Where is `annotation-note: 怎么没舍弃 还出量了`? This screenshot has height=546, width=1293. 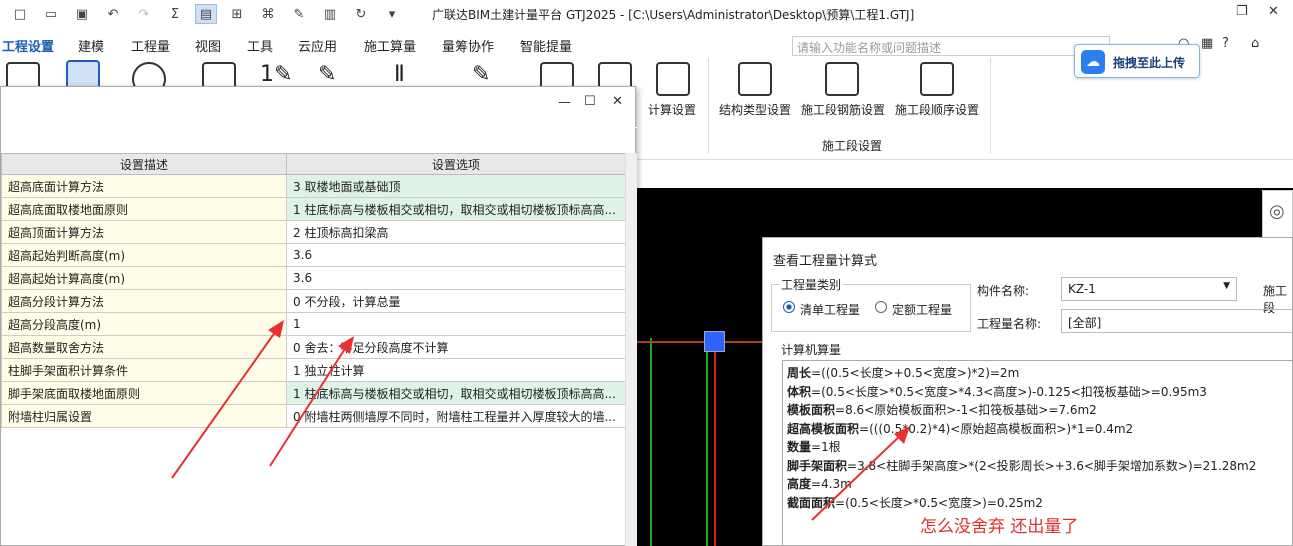 annotation-note: 怎么没舍弃 还出量了 is located at coordinates (999, 527).